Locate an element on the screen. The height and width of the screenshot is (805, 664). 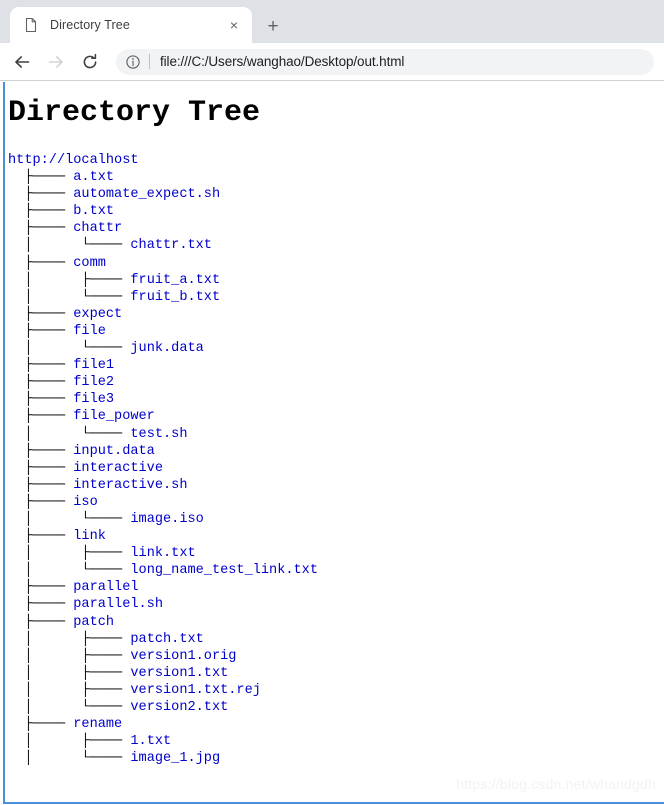
tree-entry-link: file3 is located at coordinates (93, 399).